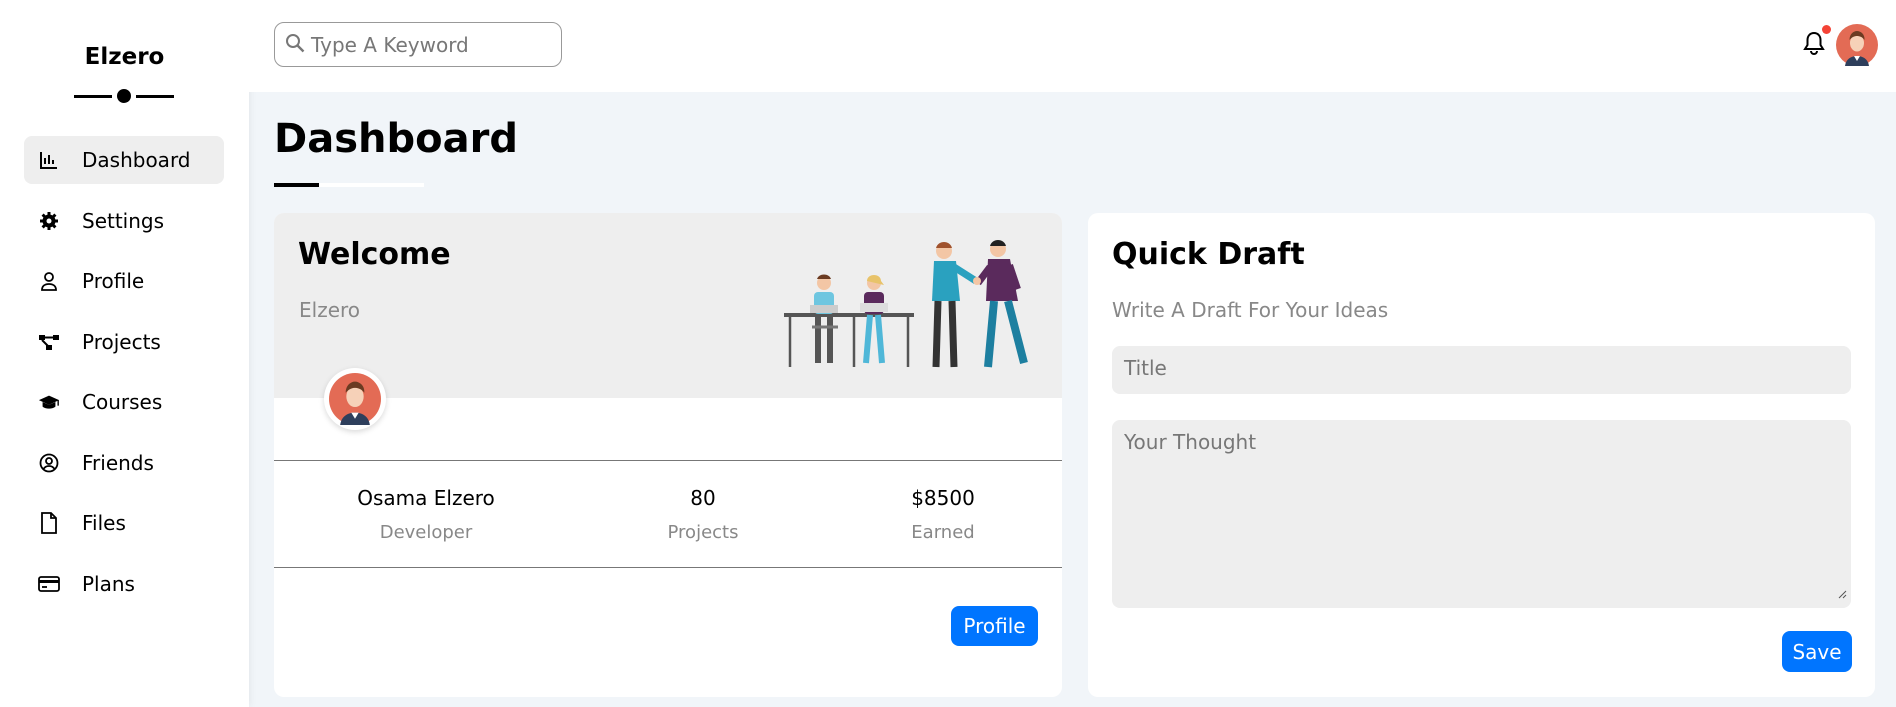 The height and width of the screenshot is (707, 1896). I want to click on file-icon, so click(49, 523).